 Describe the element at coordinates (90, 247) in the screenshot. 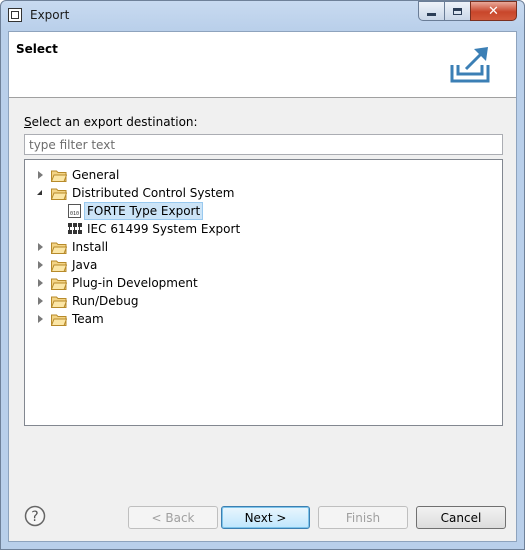

I see `tree-item-label: Install` at that location.